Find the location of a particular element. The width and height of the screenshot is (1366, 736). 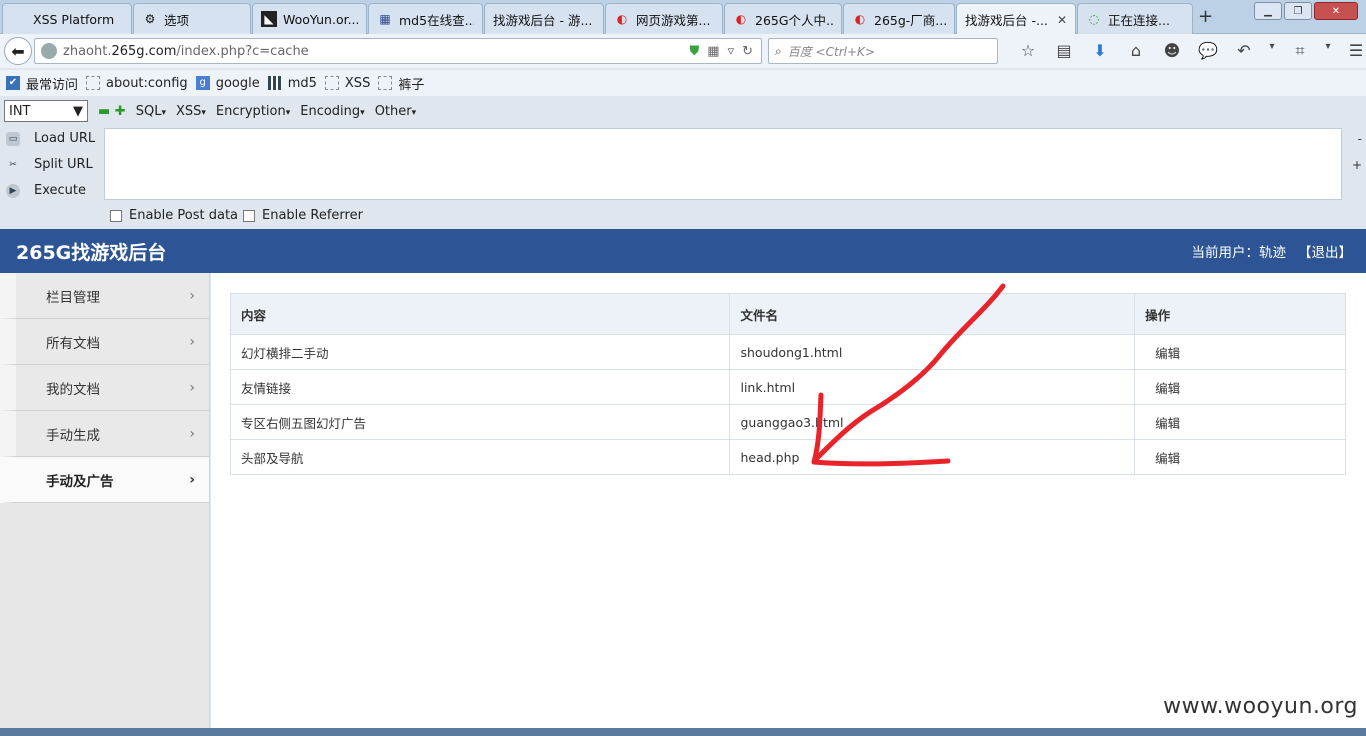

sidebar-item-label: 栏目管理 is located at coordinates (73, 297).